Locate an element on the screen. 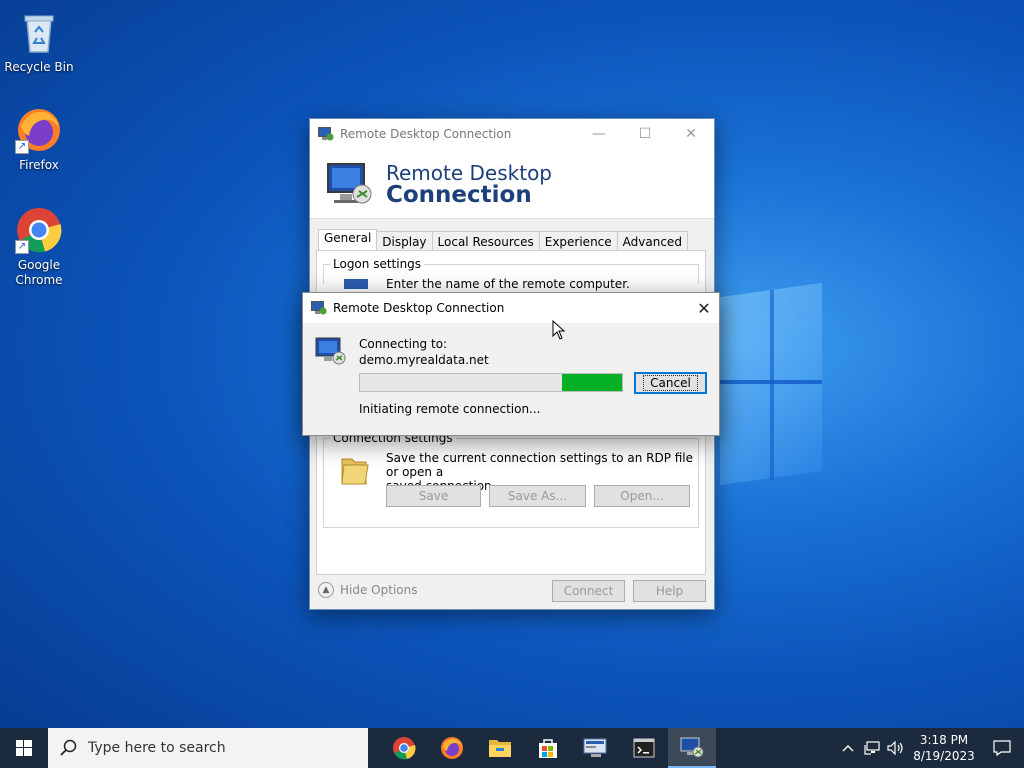  taskbar-store is located at coordinates (548, 748).